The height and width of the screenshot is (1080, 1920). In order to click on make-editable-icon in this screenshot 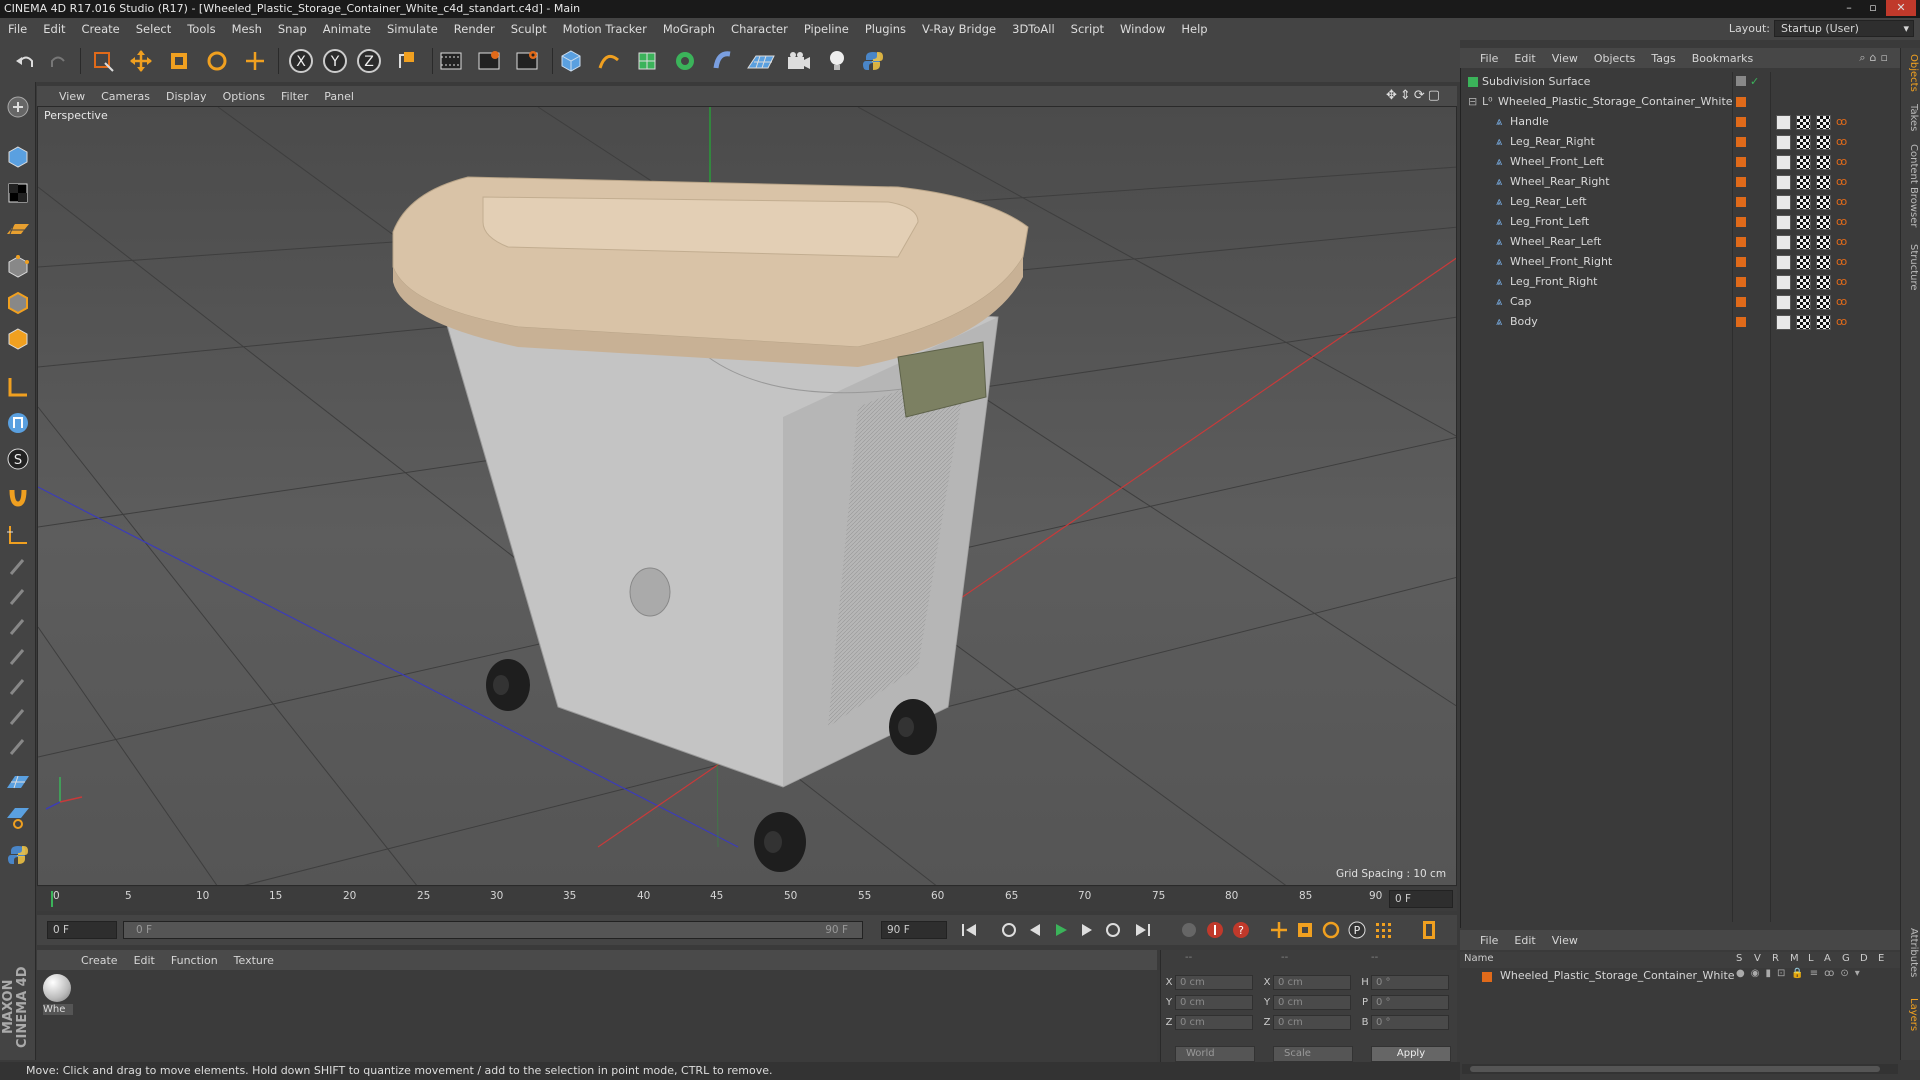, I will do `click(18, 107)`.